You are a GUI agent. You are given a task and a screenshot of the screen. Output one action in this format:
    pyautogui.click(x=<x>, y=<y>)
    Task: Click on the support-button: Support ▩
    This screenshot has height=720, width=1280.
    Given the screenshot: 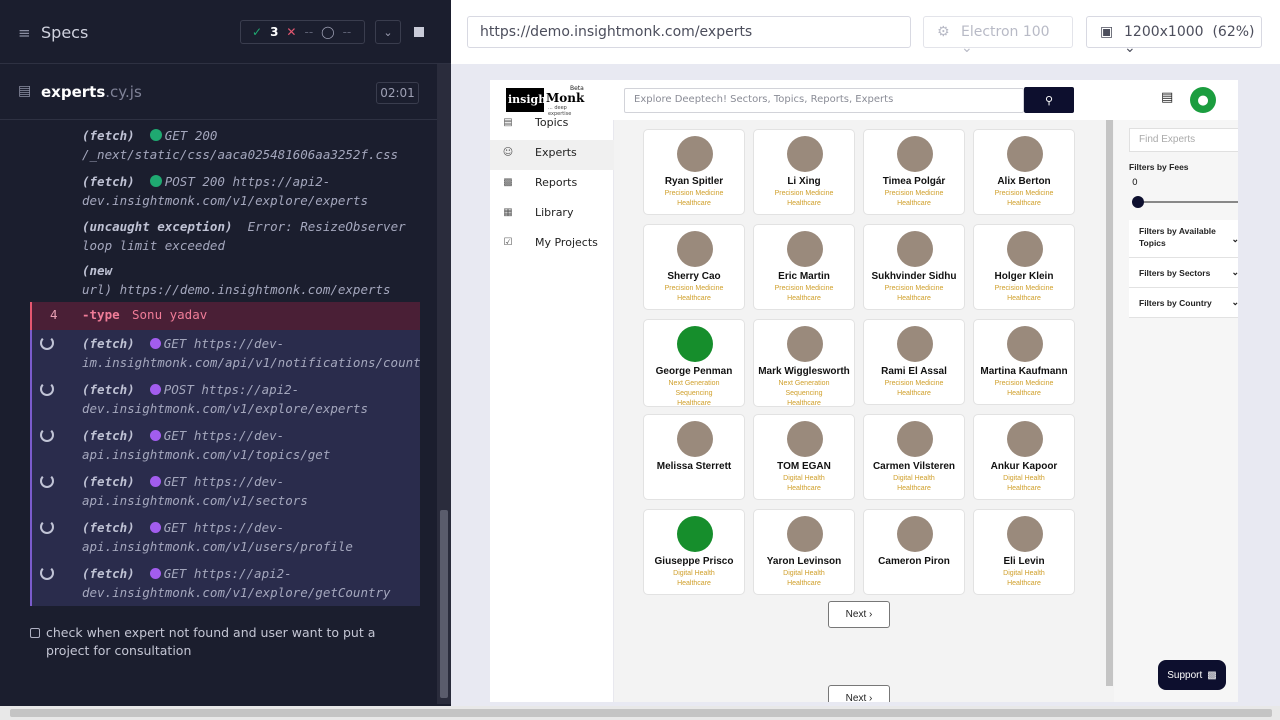 What is the action you would take?
    pyautogui.click(x=1192, y=675)
    